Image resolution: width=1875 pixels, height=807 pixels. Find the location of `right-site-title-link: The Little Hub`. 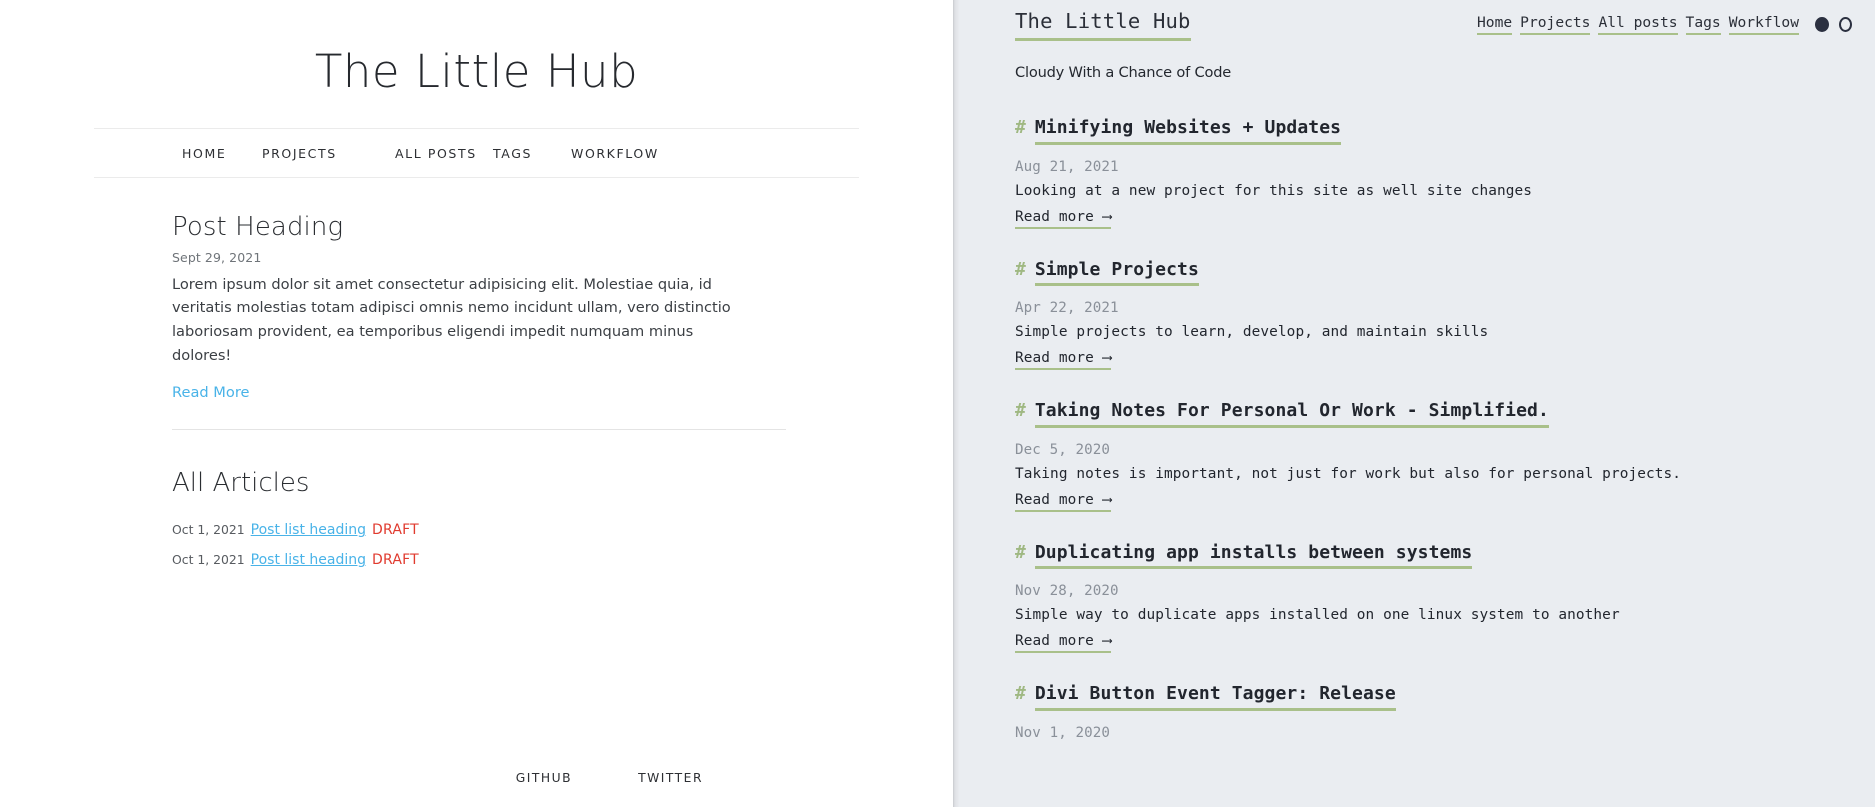

right-site-title-link: The Little Hub is located at coordinates (1103, 25).